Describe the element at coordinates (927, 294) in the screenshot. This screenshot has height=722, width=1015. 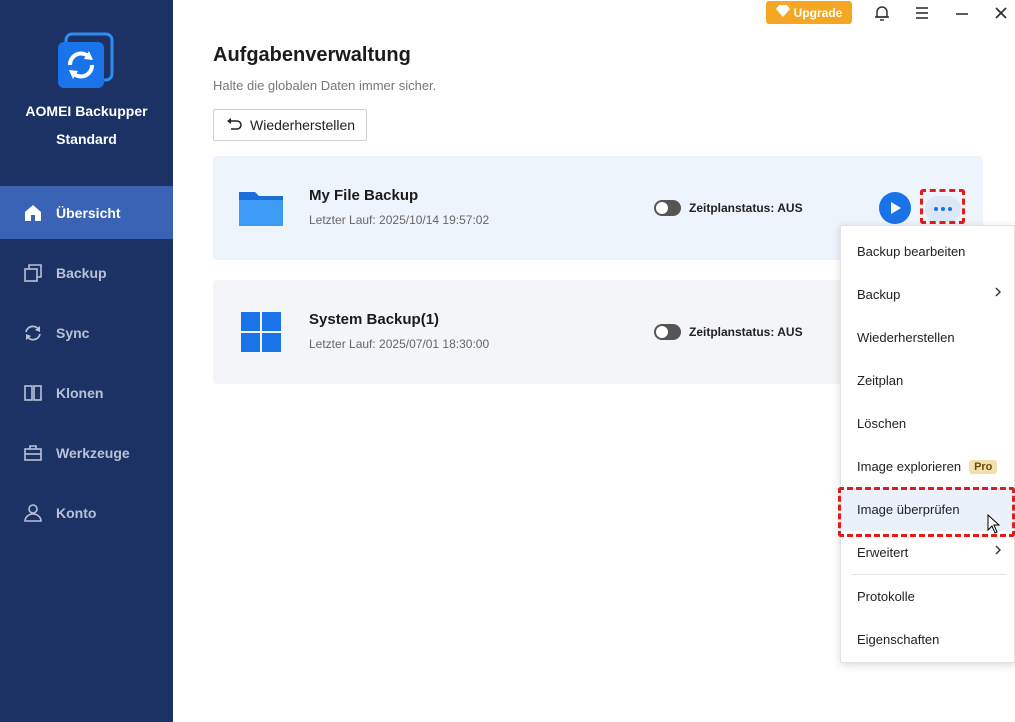
I see `menu-item-backup: Backup` at that location.